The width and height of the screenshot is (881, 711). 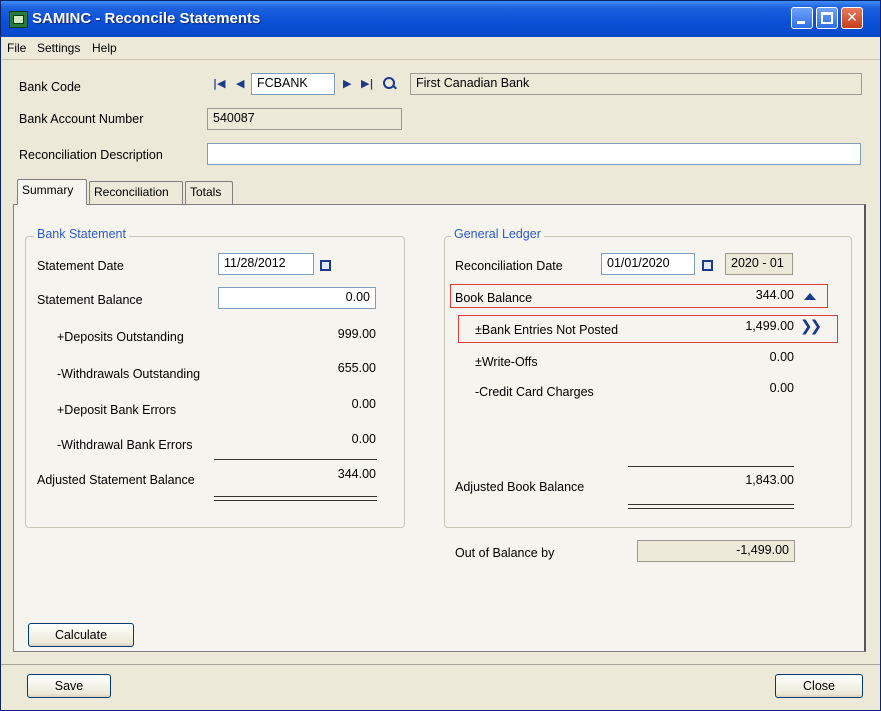 What do you see at coordinates (116, 480) in the screenshot?
I see `adjusted-statement-balance-label: Adjusted Statement Balance` at bounding box center [116, 480].